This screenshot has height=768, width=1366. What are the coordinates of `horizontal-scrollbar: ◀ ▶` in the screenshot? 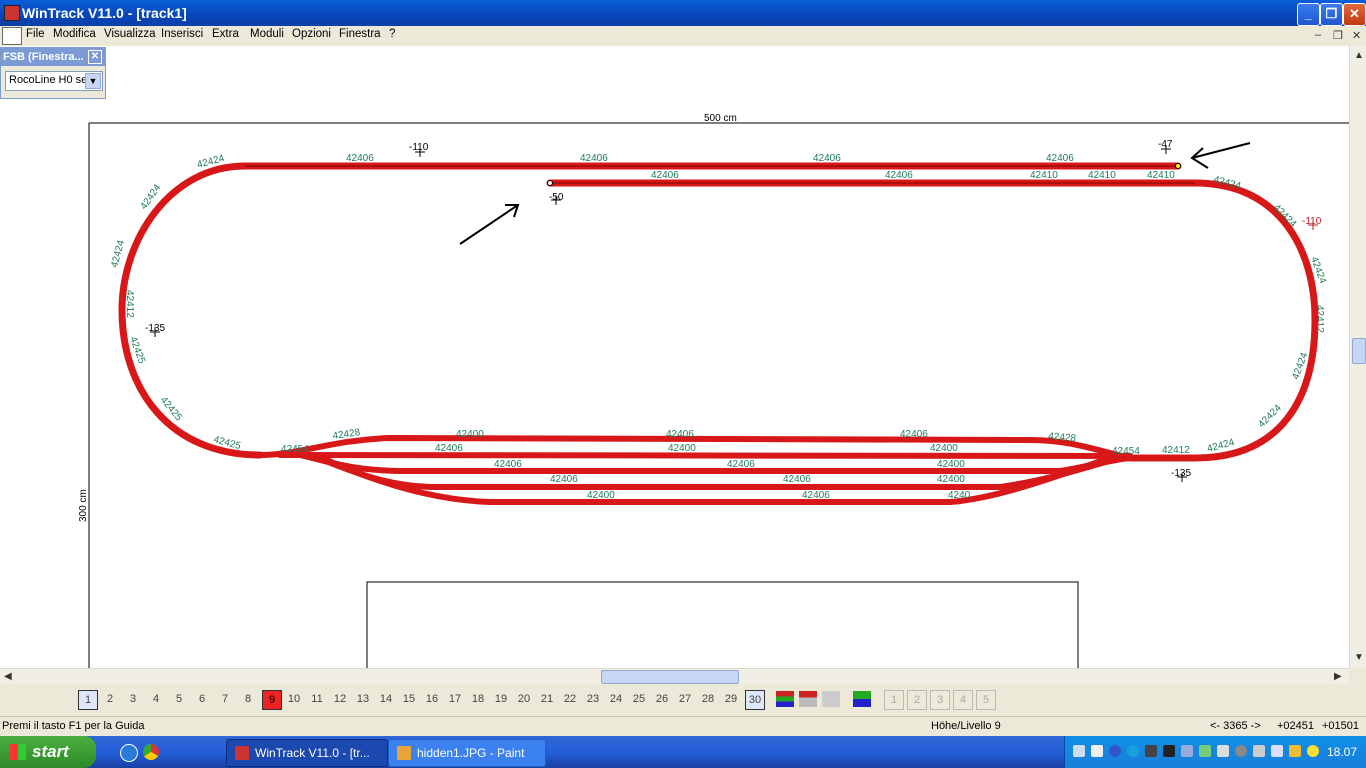 It's located at (674, 676).